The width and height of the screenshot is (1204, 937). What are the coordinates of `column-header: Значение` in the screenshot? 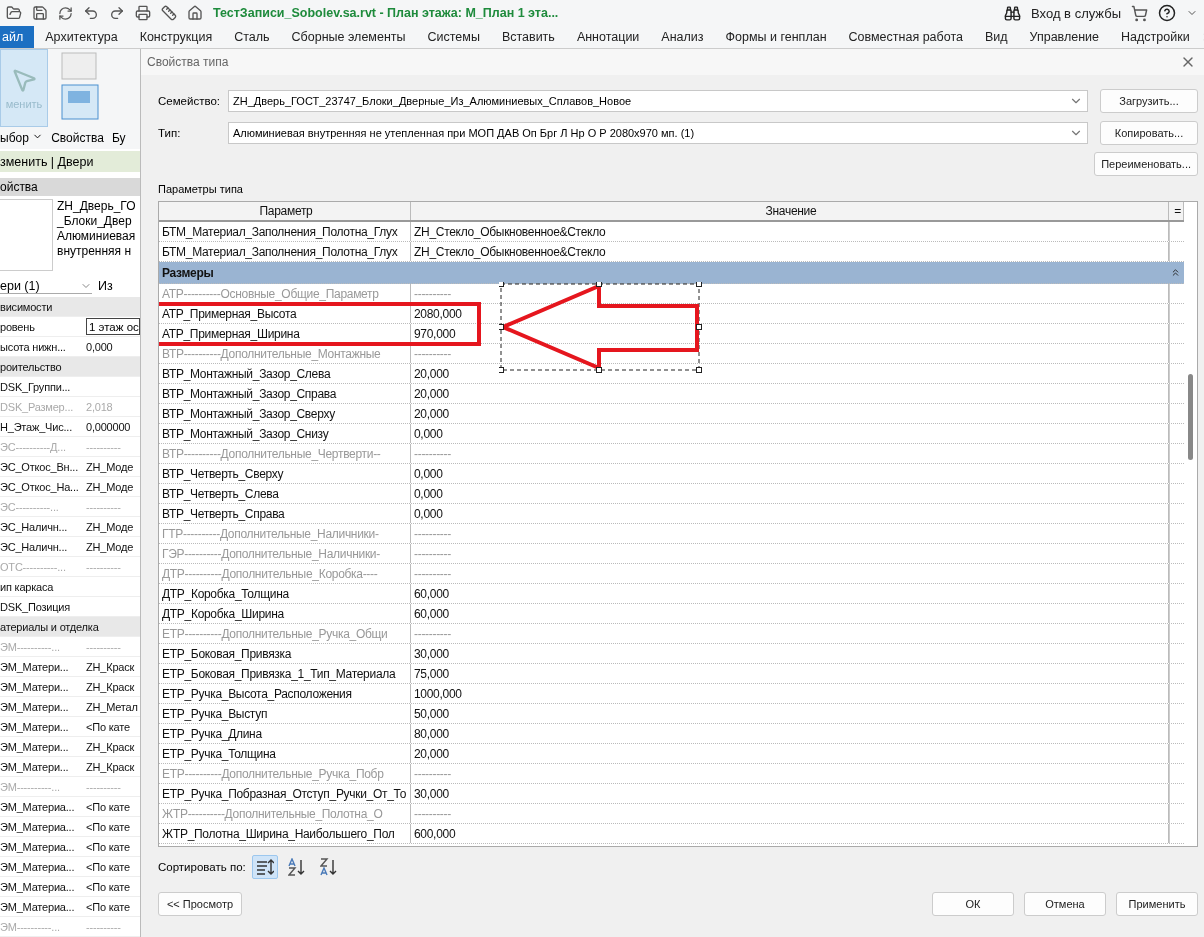 It's located at (790, 211).